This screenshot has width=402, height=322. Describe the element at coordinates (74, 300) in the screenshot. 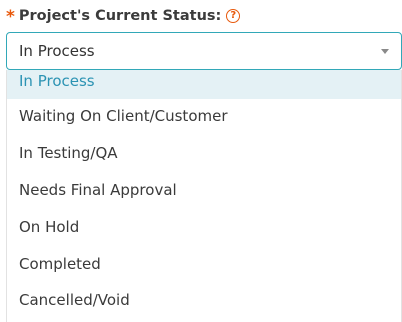

I see `option-label: Cancelled/Void` at that location.